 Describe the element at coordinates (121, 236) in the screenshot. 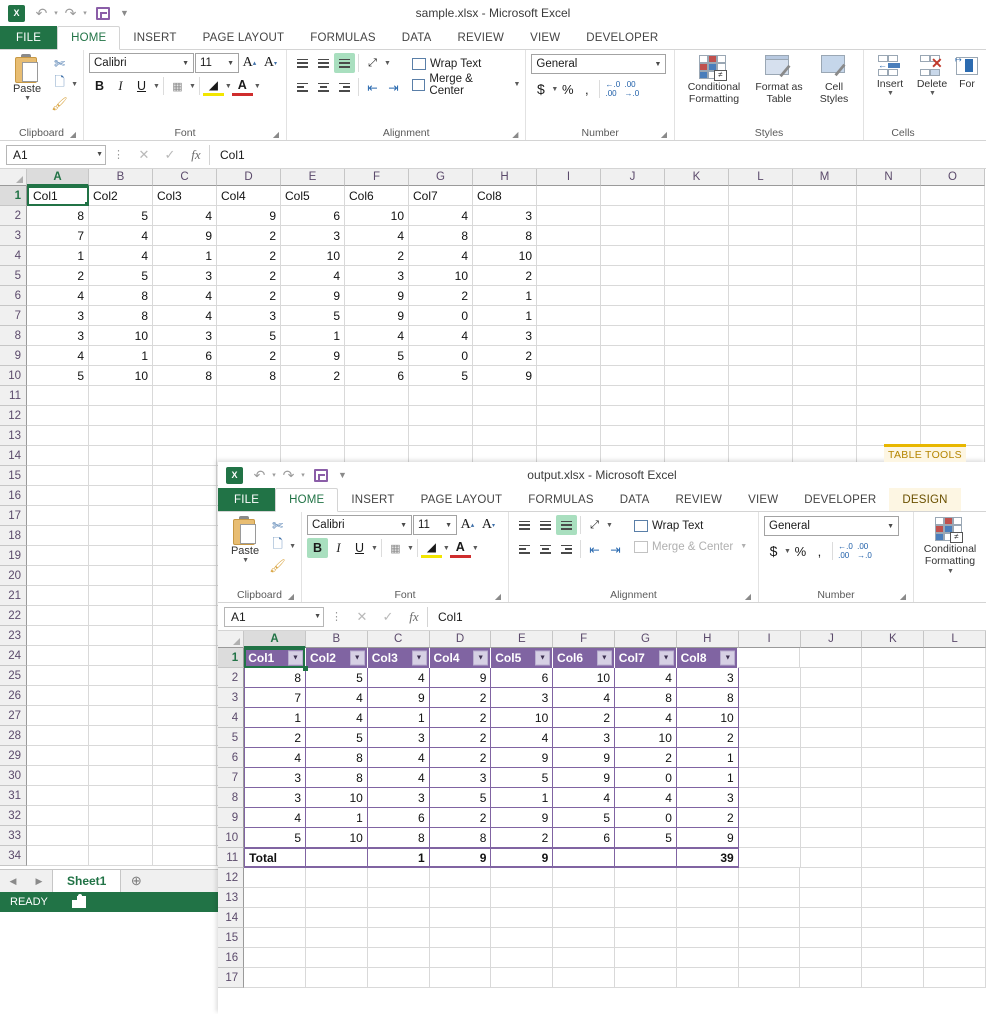

I see `cell-B3: 4` at that location.